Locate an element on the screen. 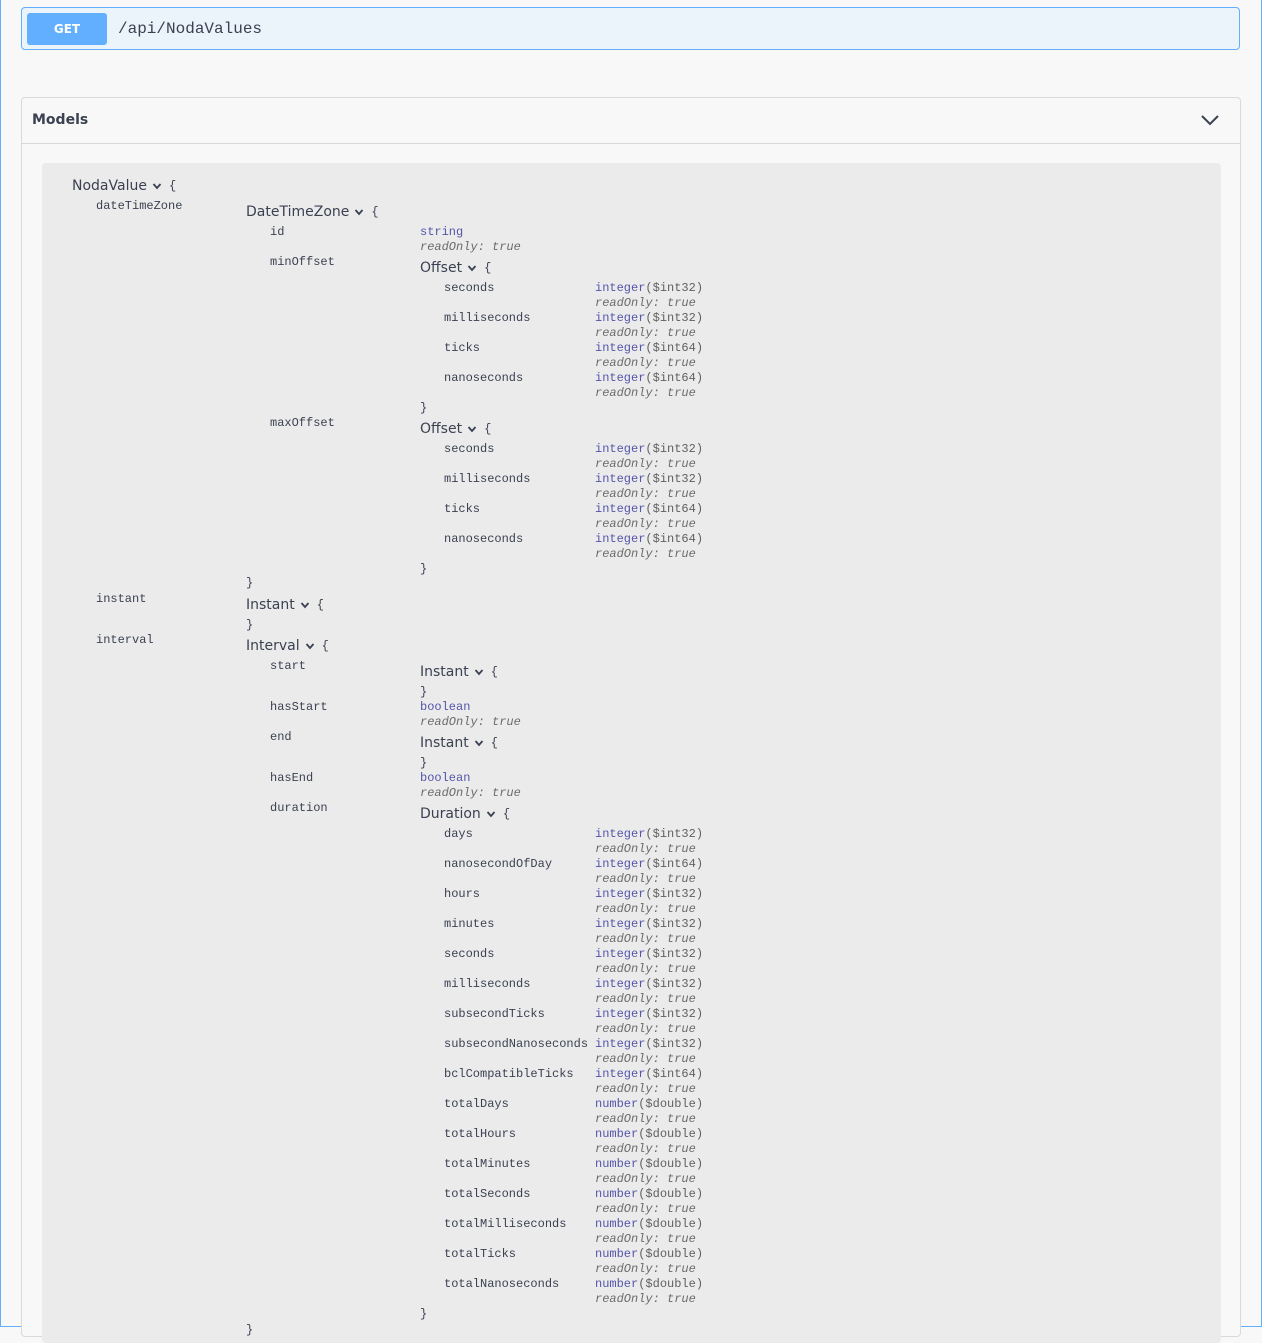 The height and width of the screenshot is (1343, 1262). property-name: dateTimeZone is located at coordinates (139, 206).